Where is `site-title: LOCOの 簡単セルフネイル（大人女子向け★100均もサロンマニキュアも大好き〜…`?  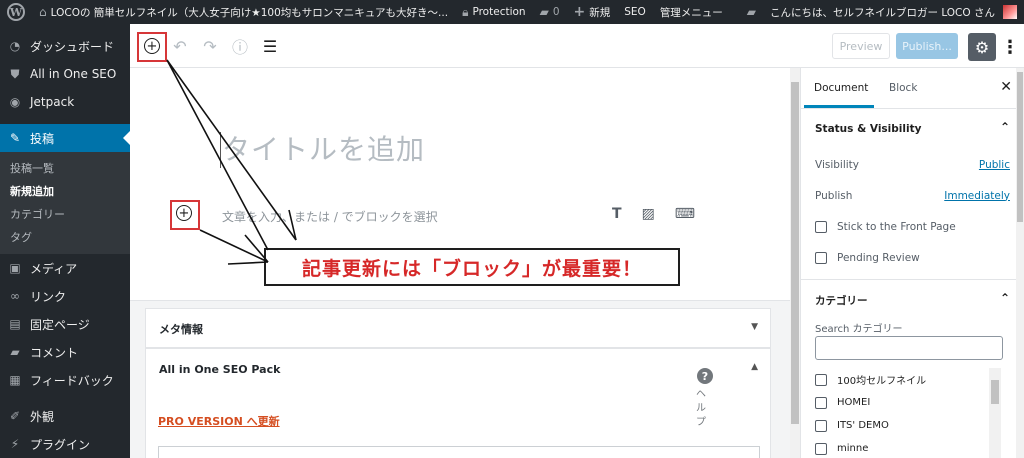 site-title: LOCOの 簡単セルフネイル（大人女子向け★100均もサロンマニキュアも大好き〜… is located at coordinates (249, 12).